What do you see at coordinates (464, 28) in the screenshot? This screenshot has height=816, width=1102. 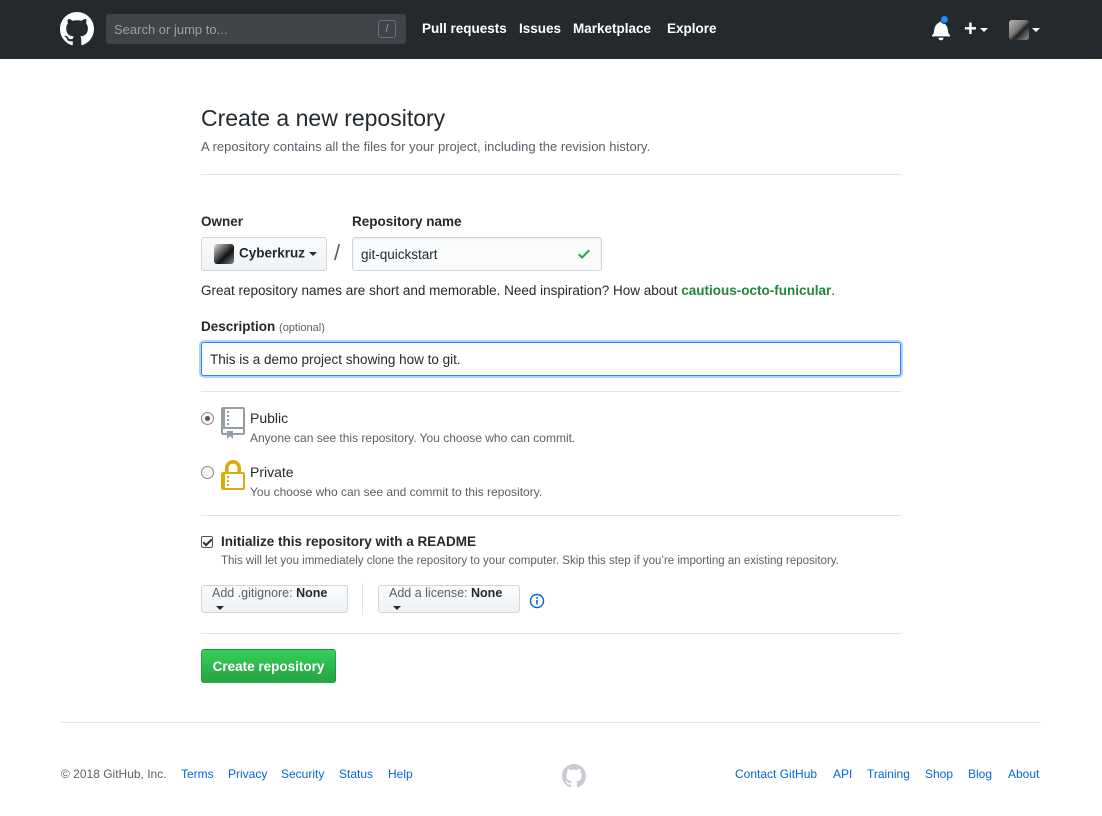 I see `nav-pull-requests: Pull requests` at bounding box center [464, 28].